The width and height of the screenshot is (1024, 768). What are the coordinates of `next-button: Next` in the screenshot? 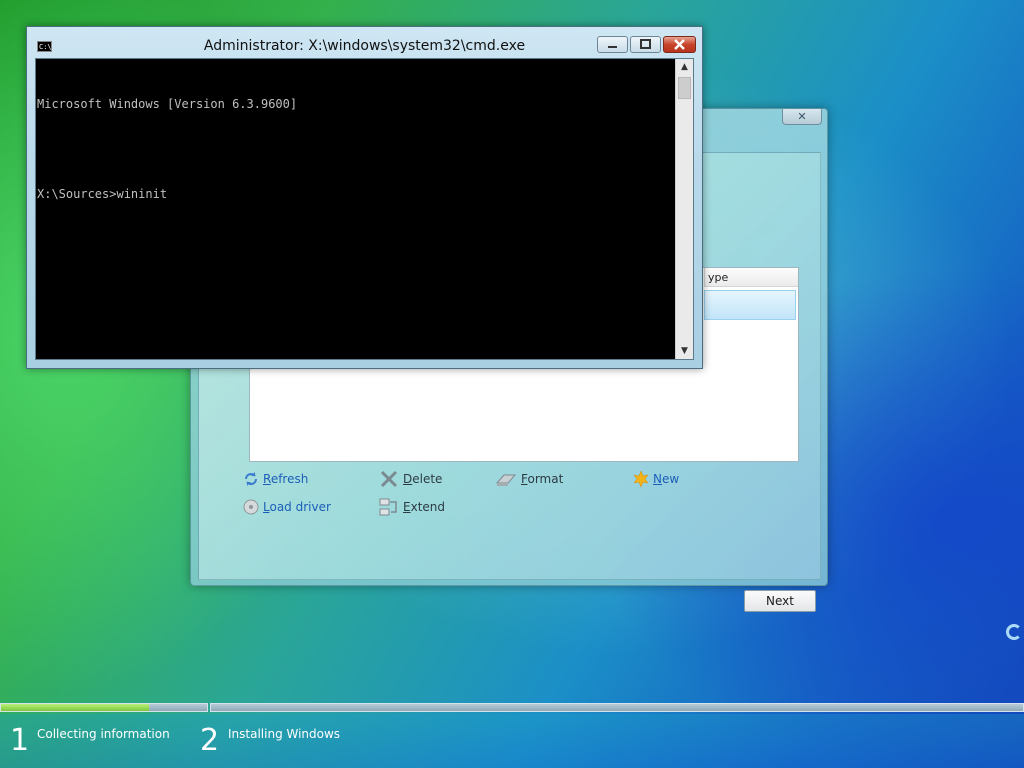 It's located at (780, 601).